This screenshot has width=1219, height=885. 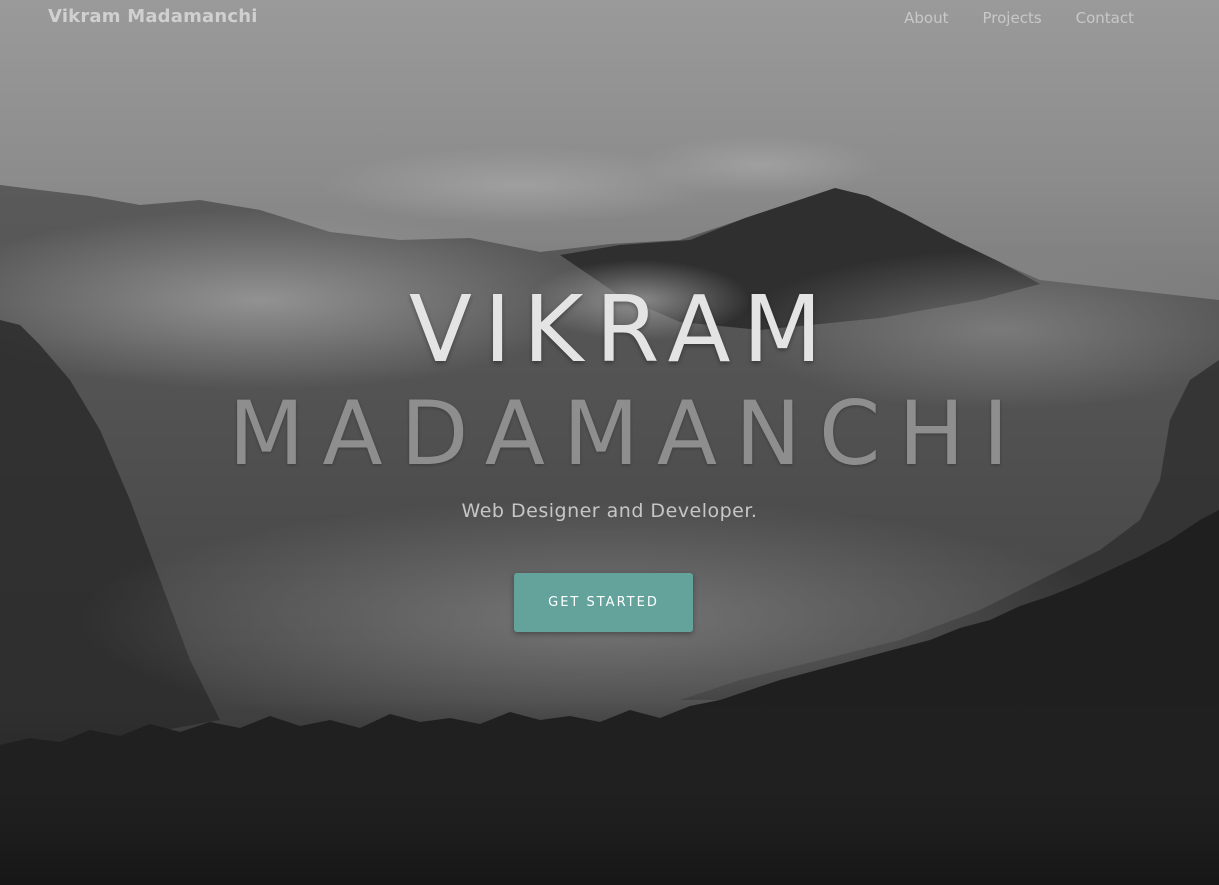 What do you see at coordinates (627, 433) in the screenshot?
I see `hero-title-last-name: MADAMANCHI` at bounding box center [627, 433].